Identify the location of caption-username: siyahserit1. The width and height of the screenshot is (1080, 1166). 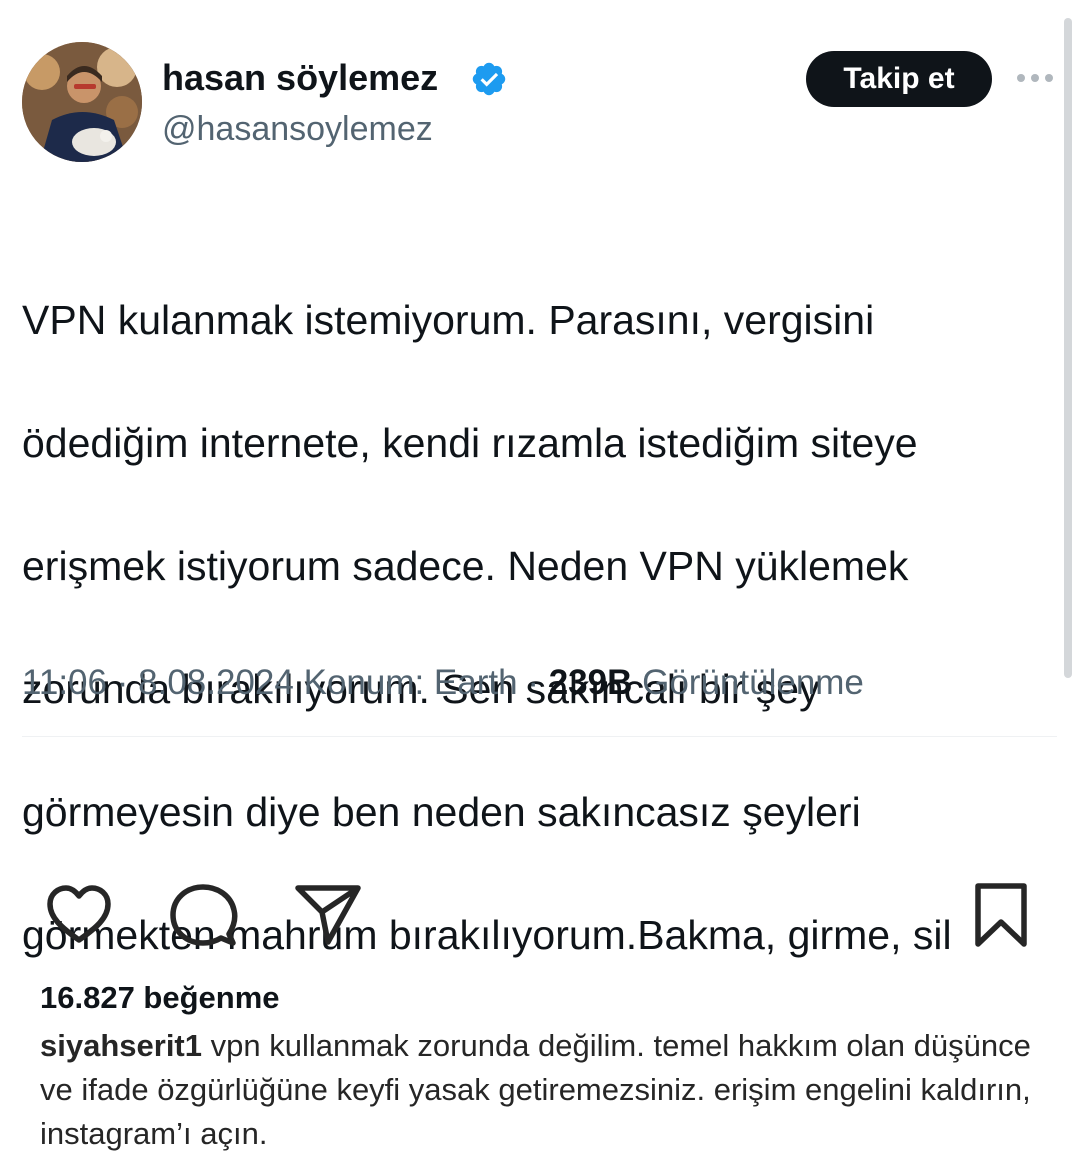
(121, 1045).